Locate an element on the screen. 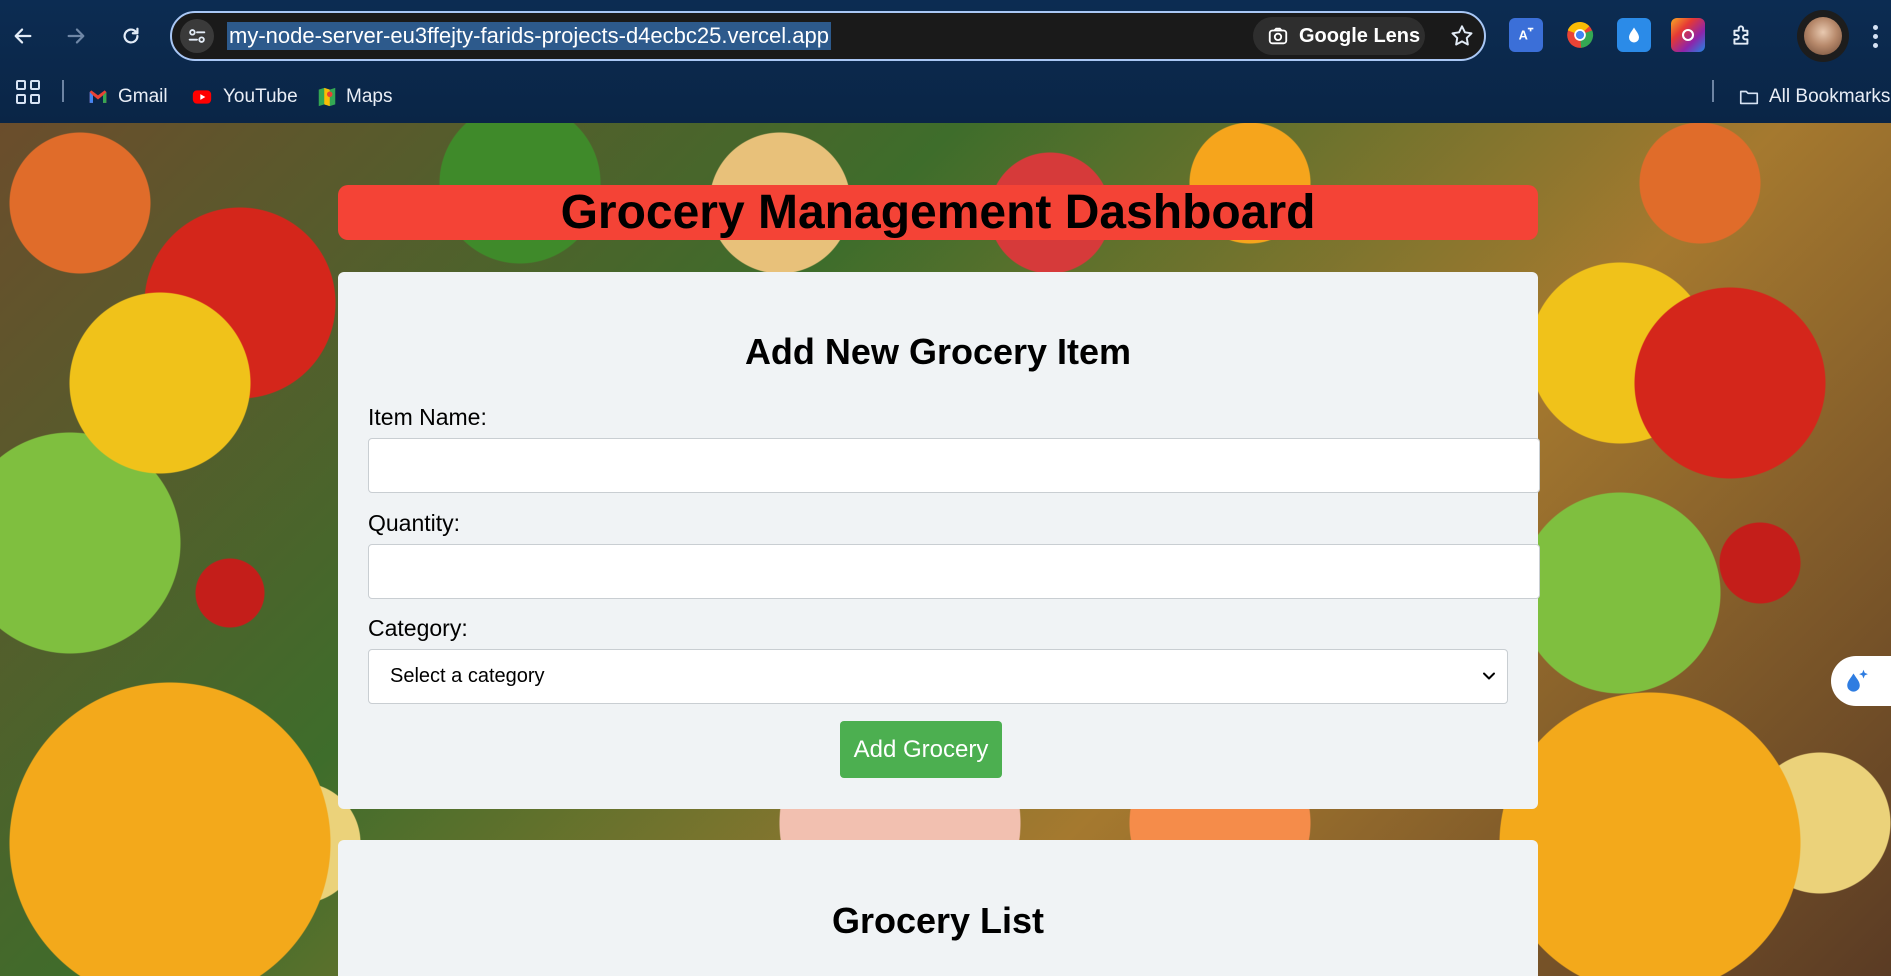  reload-icon is located at coordinates (131, 35).